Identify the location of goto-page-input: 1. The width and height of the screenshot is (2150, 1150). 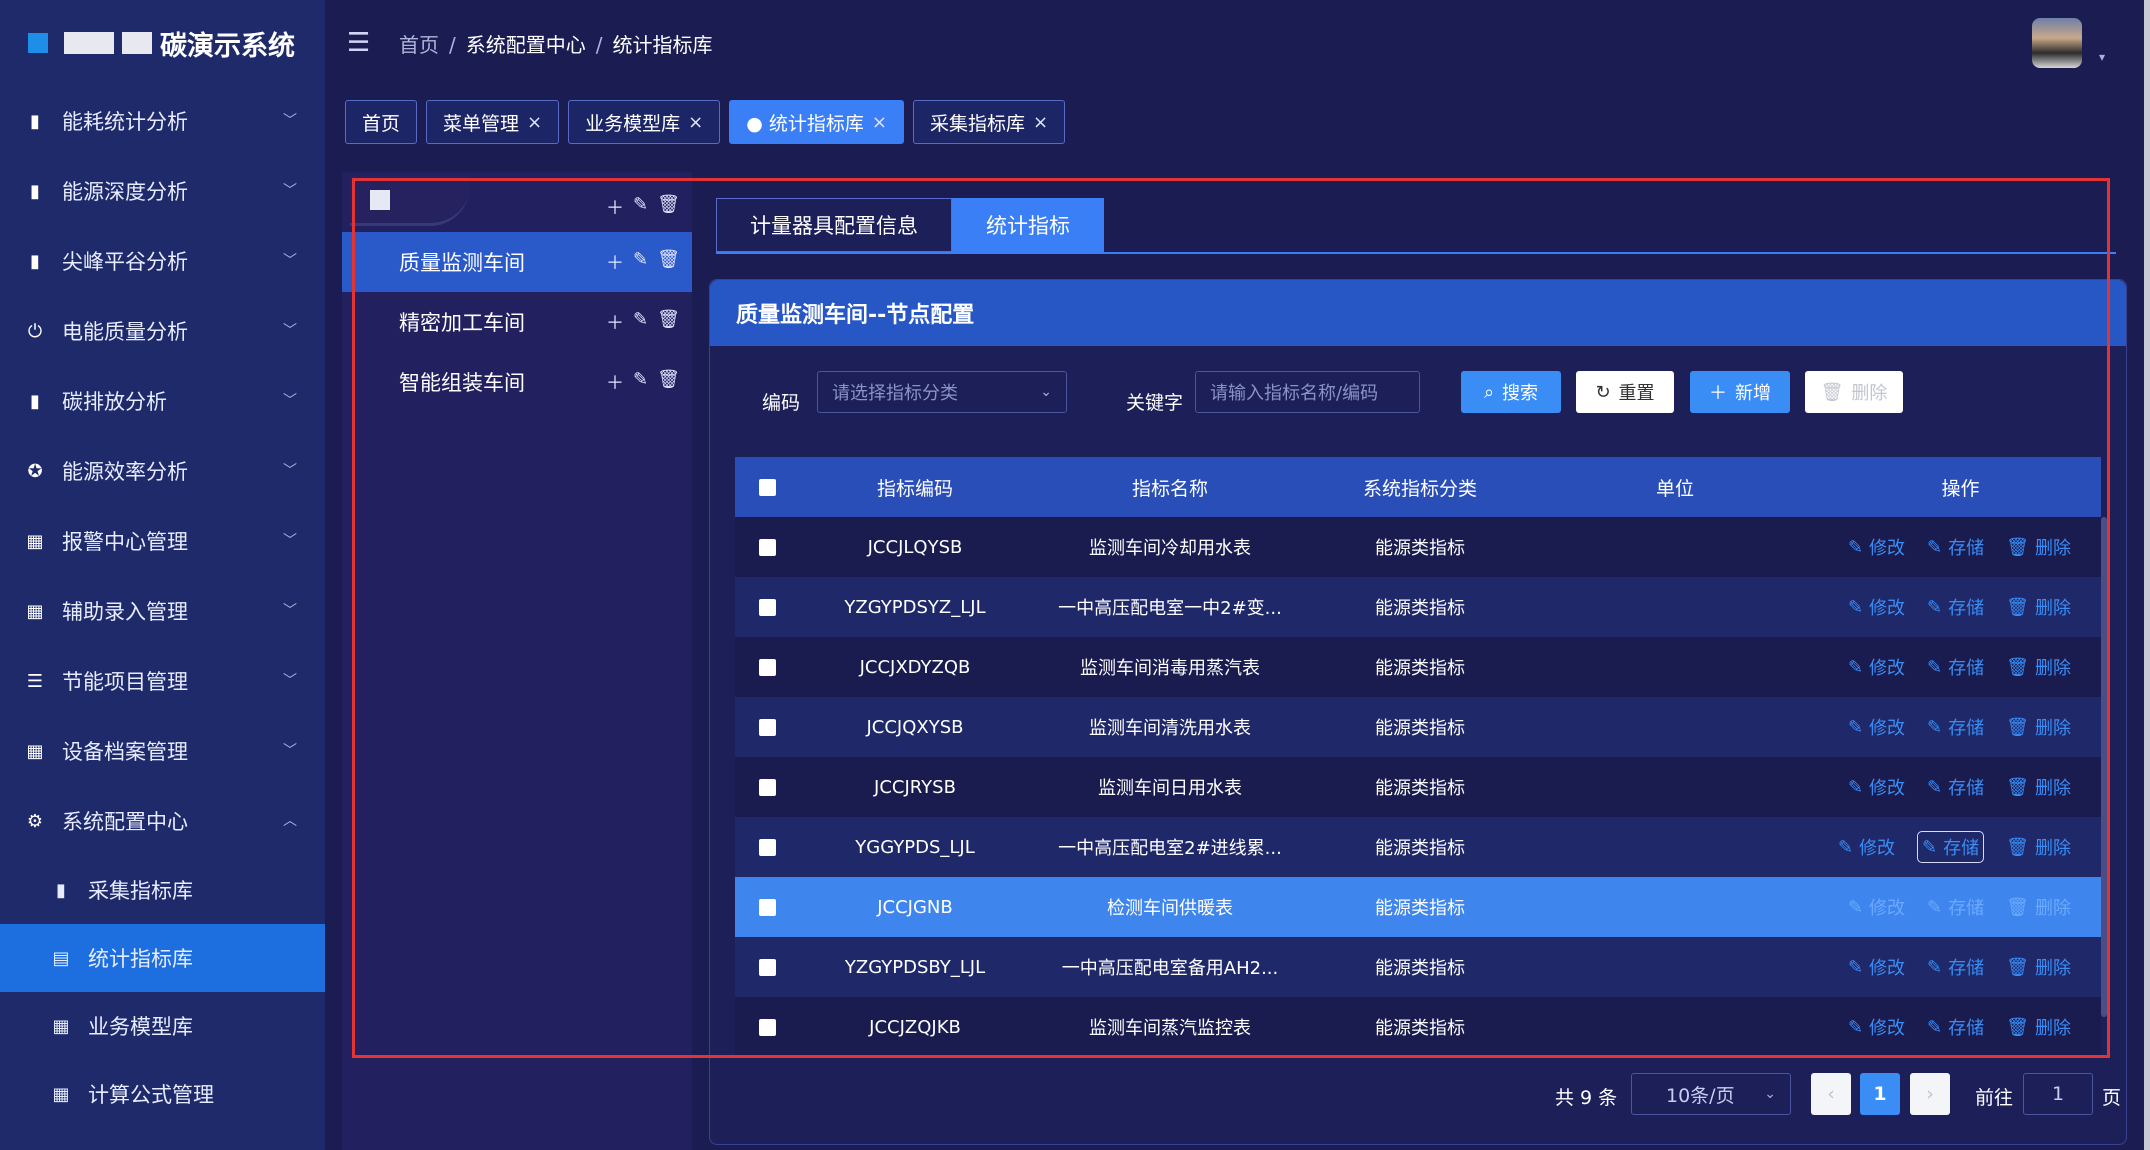
(2058, 1094).